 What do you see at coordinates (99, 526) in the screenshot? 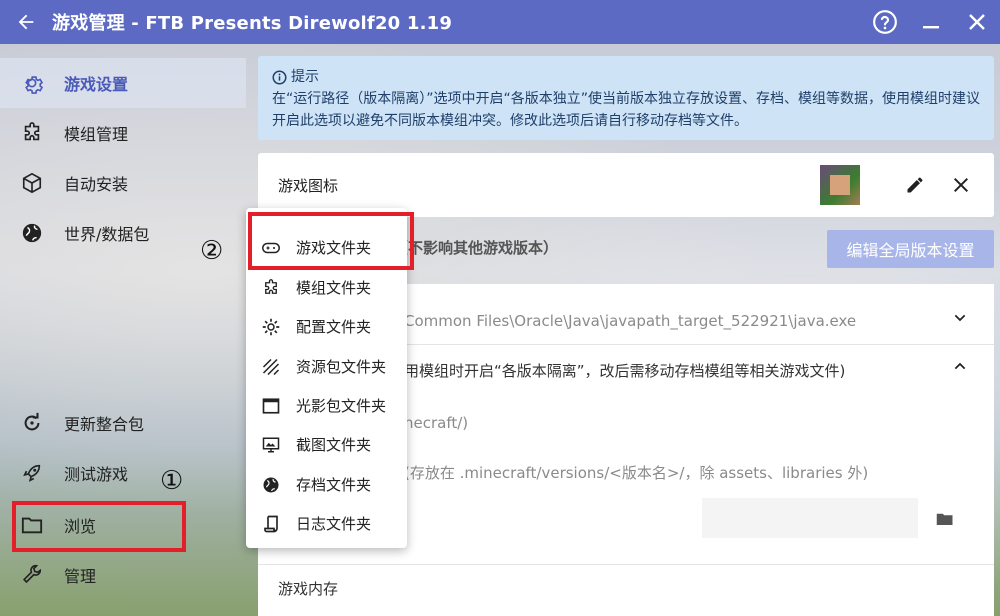
I see `highlight-browse` at bounding box center [99, 526].